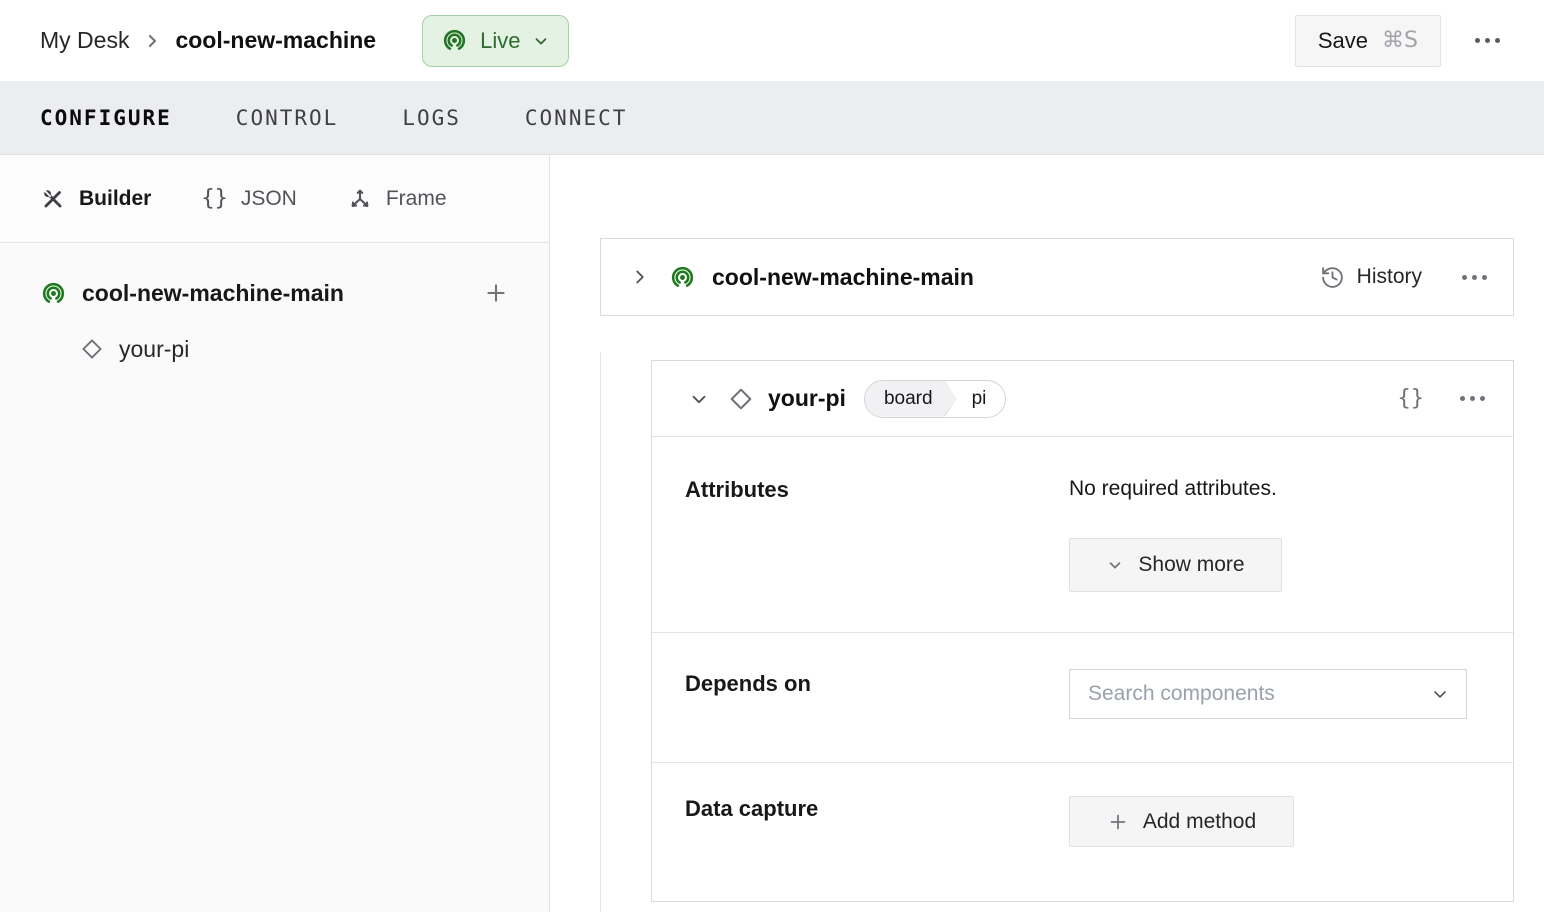 The width and height of the screenshot is (1544, 912). What do you see at coordinates (911, 399) in the screenshot?
I see `component-type: board` at bounding box center [911, 399].